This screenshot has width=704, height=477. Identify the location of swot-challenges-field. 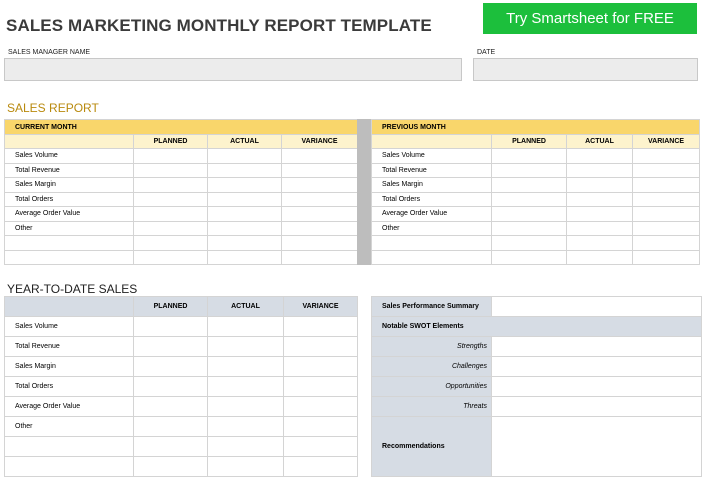
(596, 366).